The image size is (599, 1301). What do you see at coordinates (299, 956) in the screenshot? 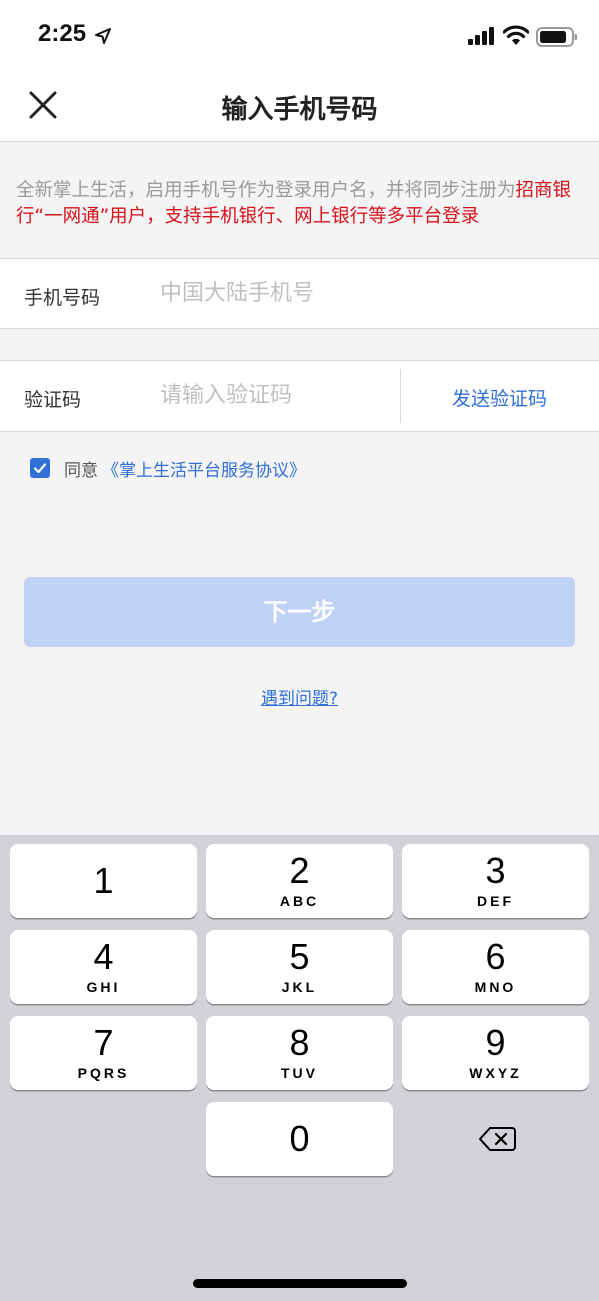
I see `key-digit: 5` at bounding box center [299, 956].